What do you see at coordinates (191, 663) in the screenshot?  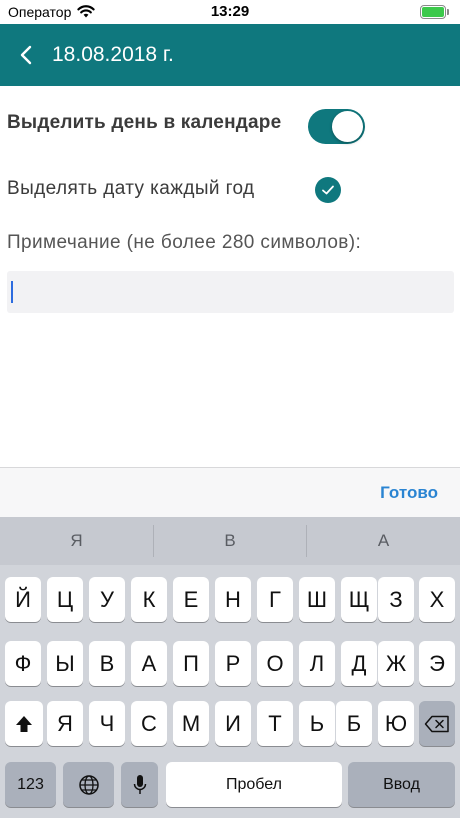 I see `key: П` at bounding box center [191, 663].